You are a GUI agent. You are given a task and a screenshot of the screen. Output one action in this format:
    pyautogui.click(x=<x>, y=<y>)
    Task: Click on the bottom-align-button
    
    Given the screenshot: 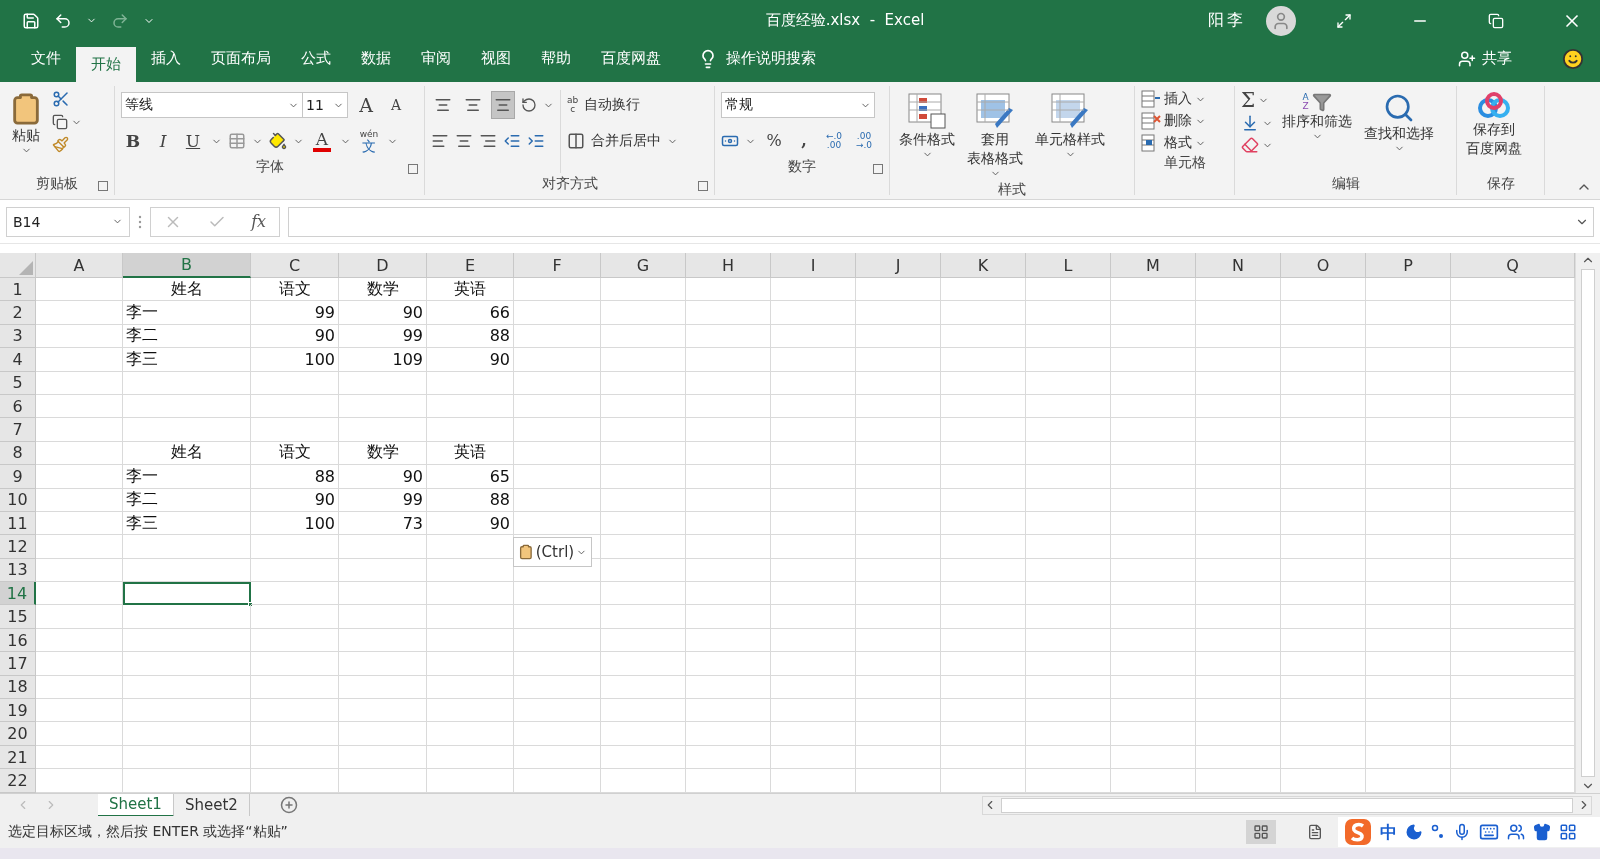 What is the action you would take?
    pyautogui.click(x=503, y=105)
    